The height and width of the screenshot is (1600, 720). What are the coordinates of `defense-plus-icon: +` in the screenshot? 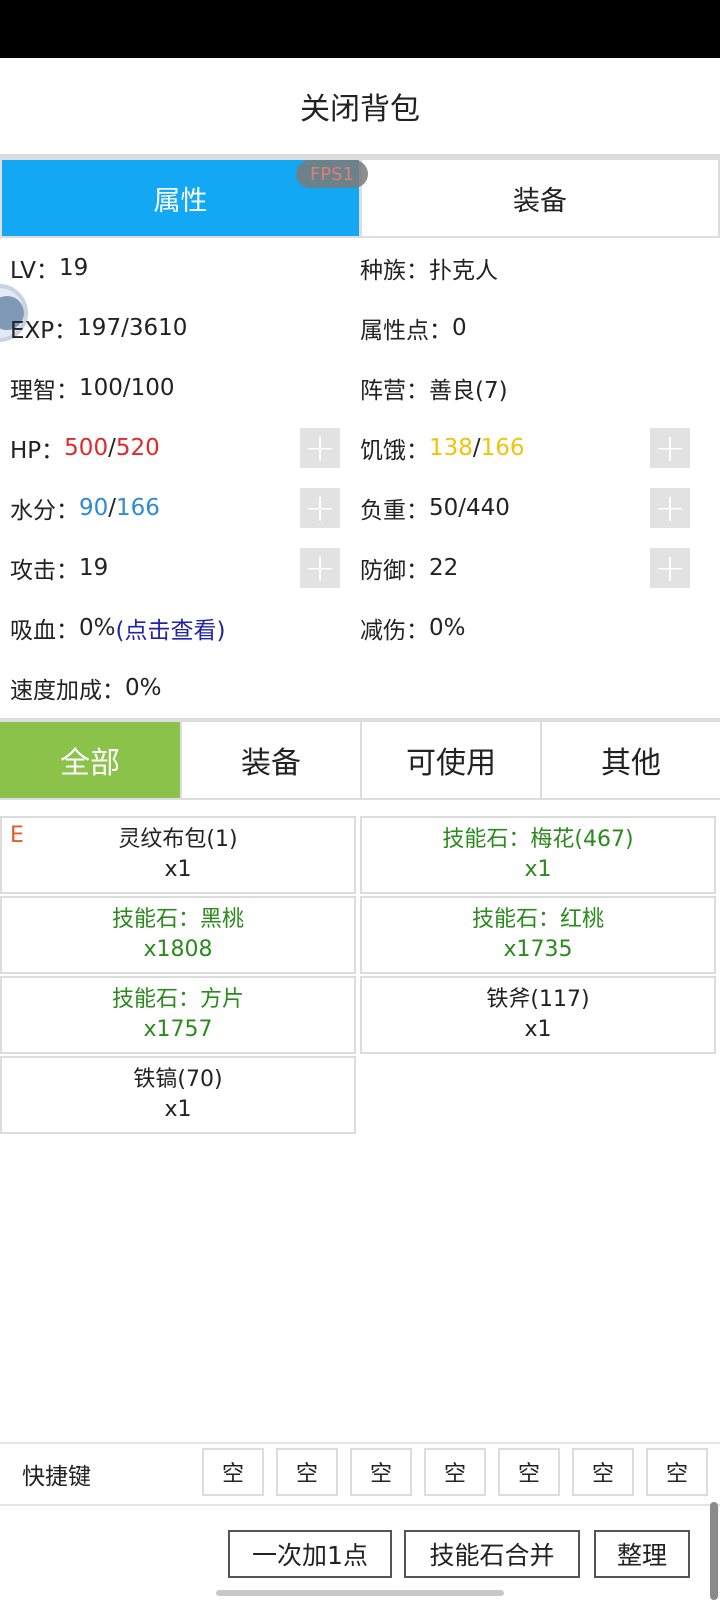 It's located at (670, 568).